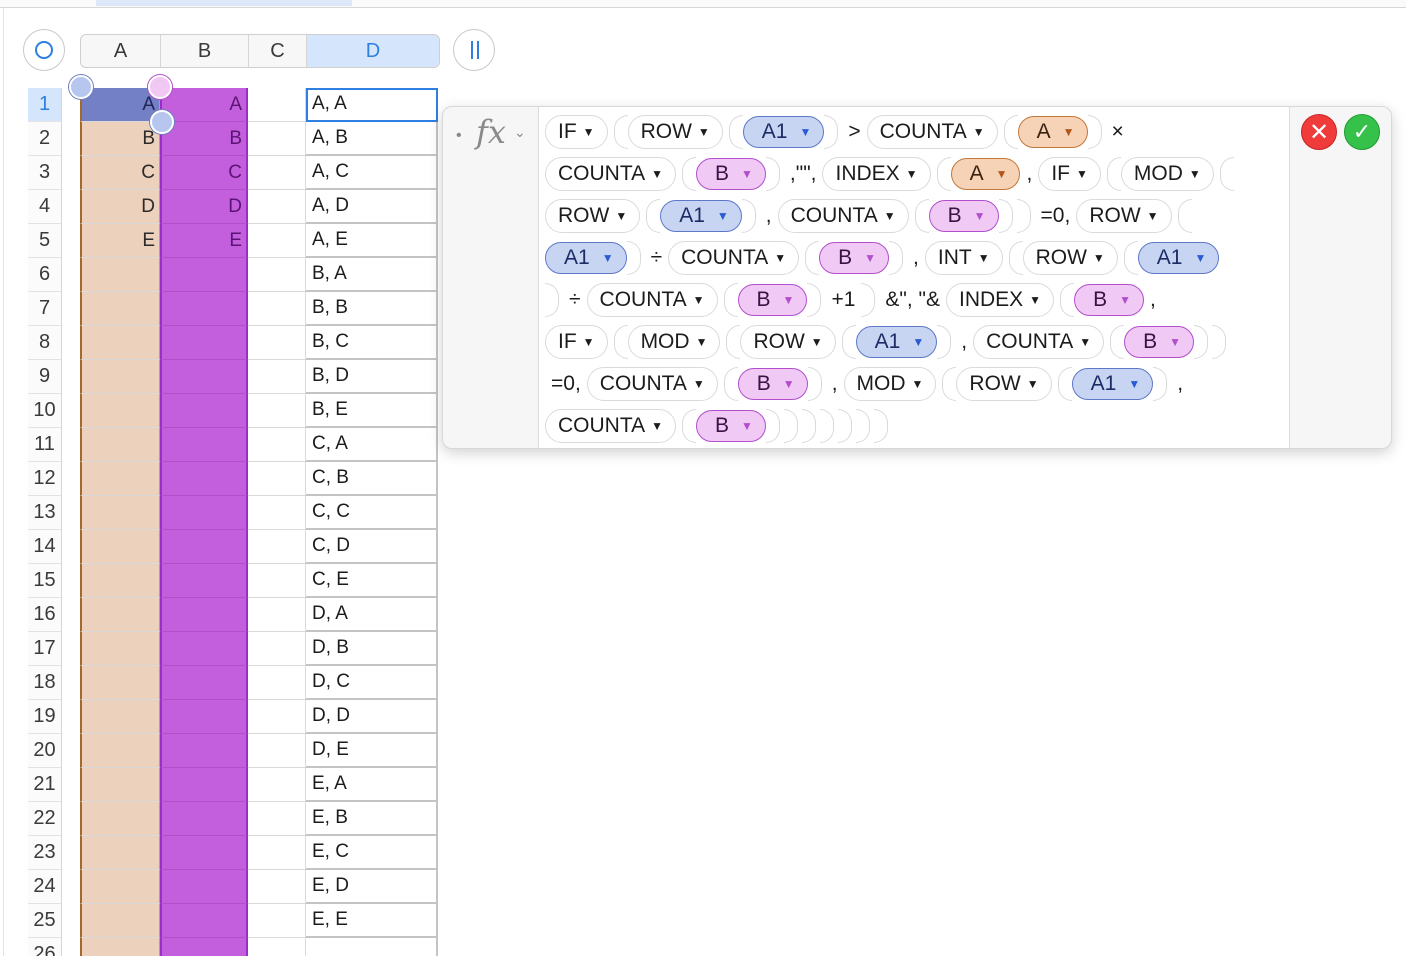 The width and height of the screenshot is (1406, 956). Describe the element at coordinates (277, 751) in the screenshot. I see `cell-c20` at that location.